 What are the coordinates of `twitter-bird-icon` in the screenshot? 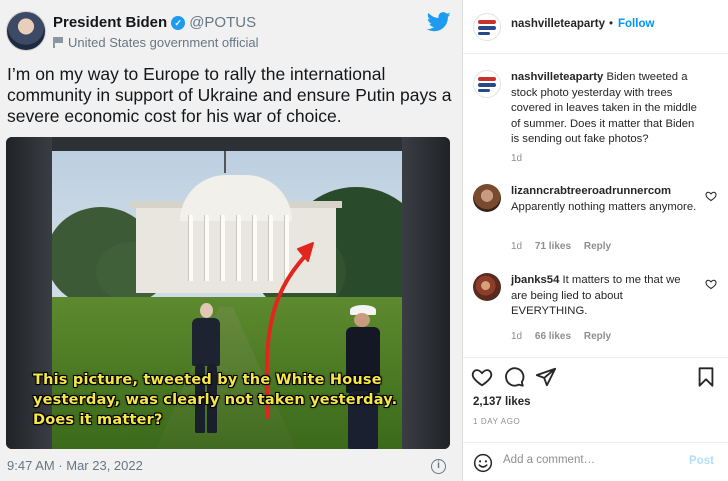 It's located at (439, 22).